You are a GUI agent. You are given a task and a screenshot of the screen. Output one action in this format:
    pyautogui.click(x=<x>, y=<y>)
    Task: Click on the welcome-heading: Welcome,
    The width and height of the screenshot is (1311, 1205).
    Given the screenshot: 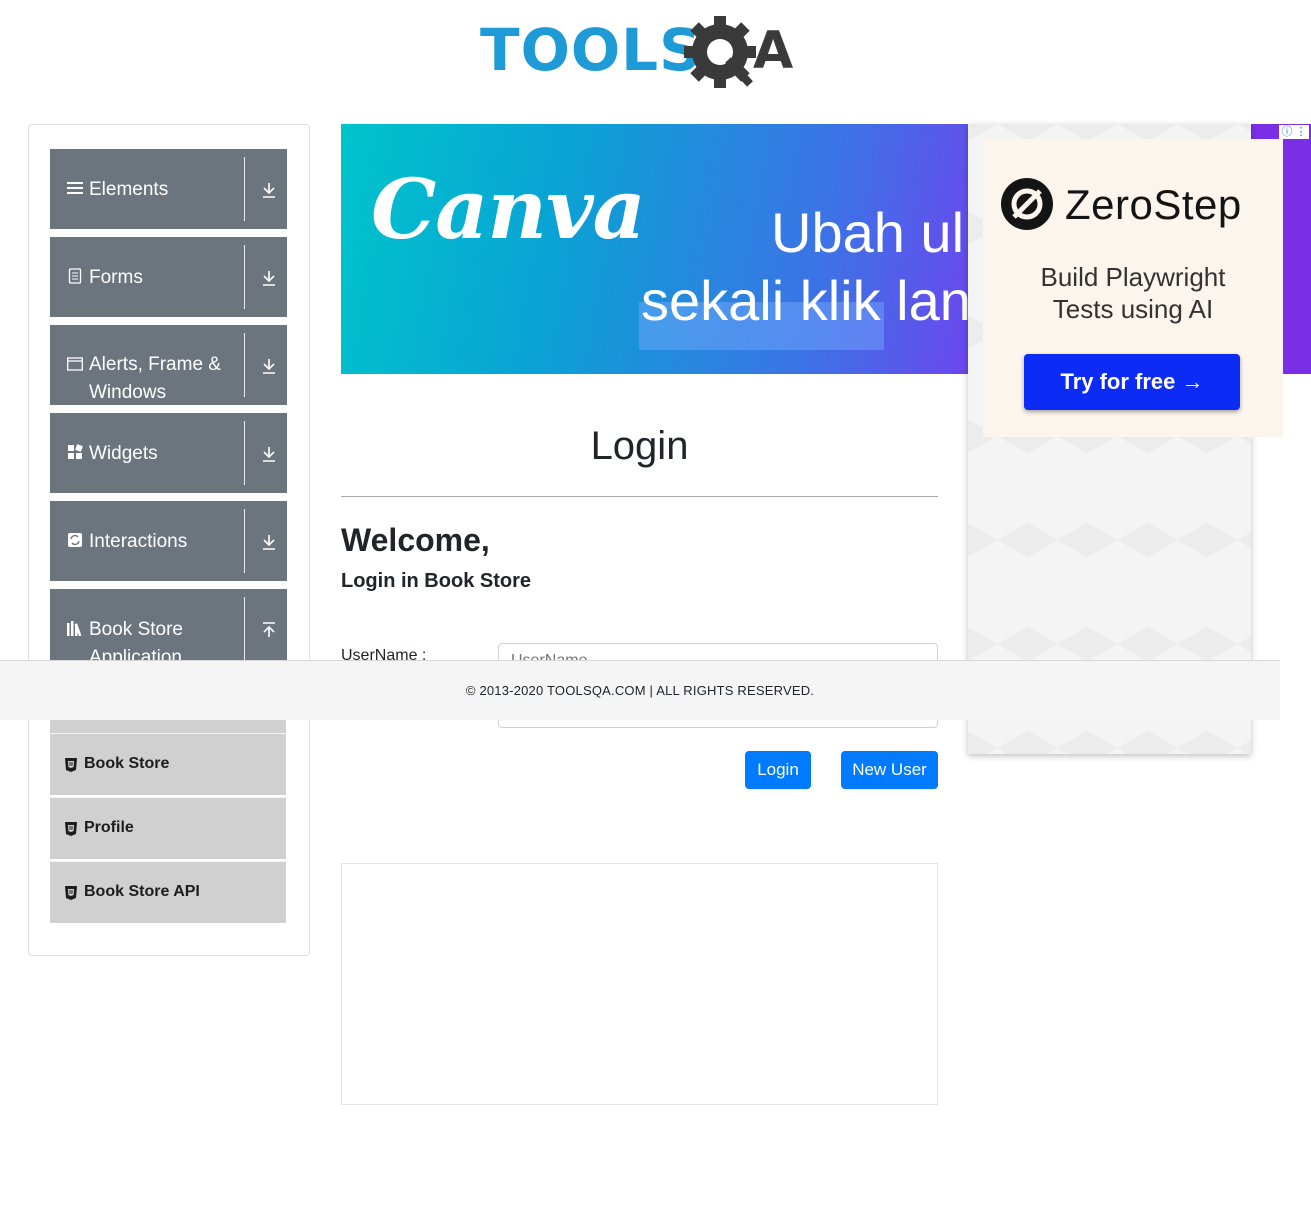 What is the action you would take?
    pyautogui.click(x=415, y=540)
    